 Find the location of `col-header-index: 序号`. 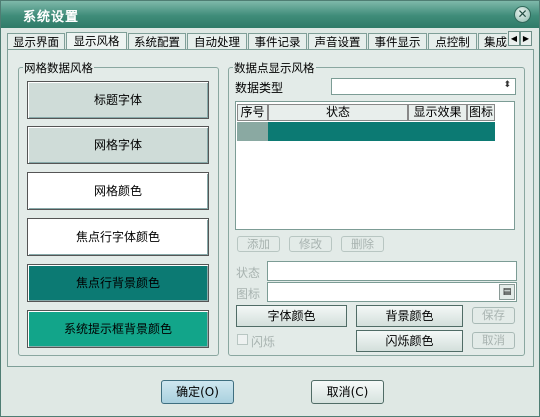

col-header-index: 序号 is located at coordinates (252, 112).